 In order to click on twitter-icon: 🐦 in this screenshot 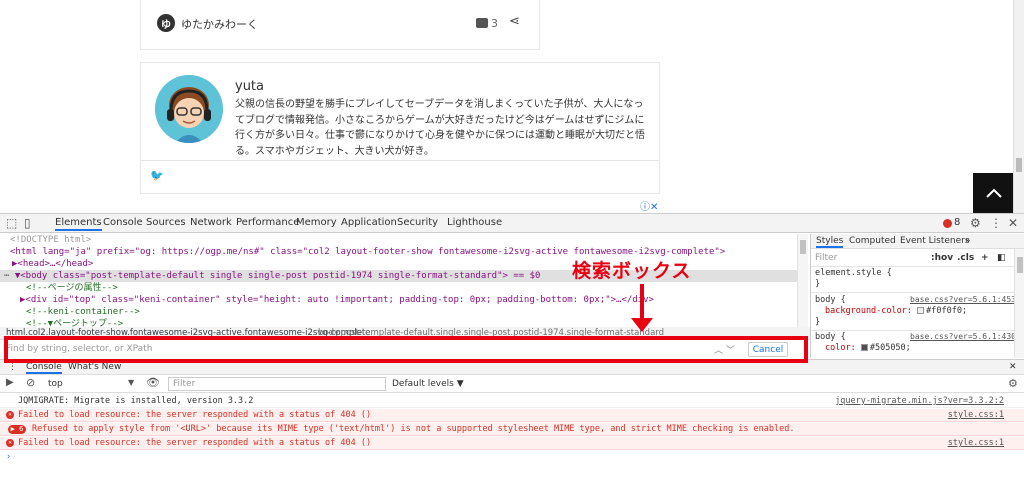, I will do `click(157, 175)`.